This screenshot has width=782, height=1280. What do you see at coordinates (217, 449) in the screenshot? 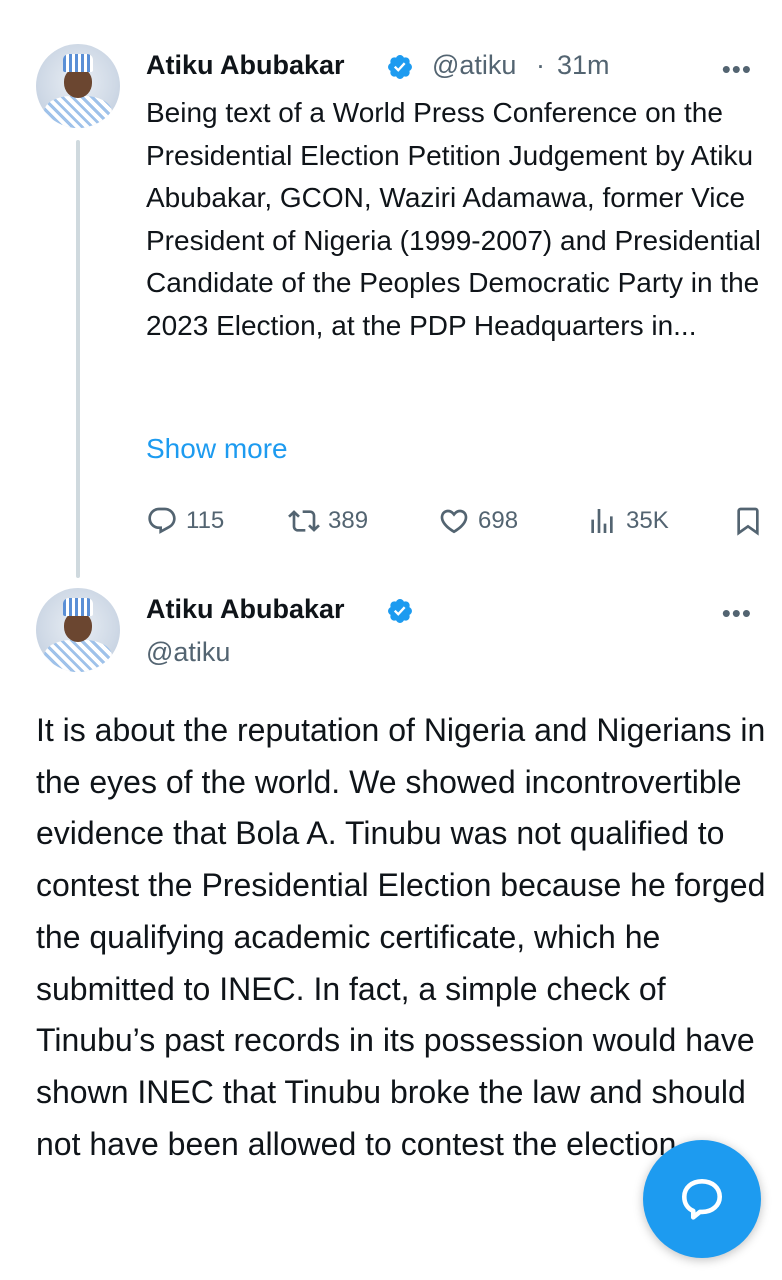
I see `show-more-link: Show more` at bounding box center [217, 449].